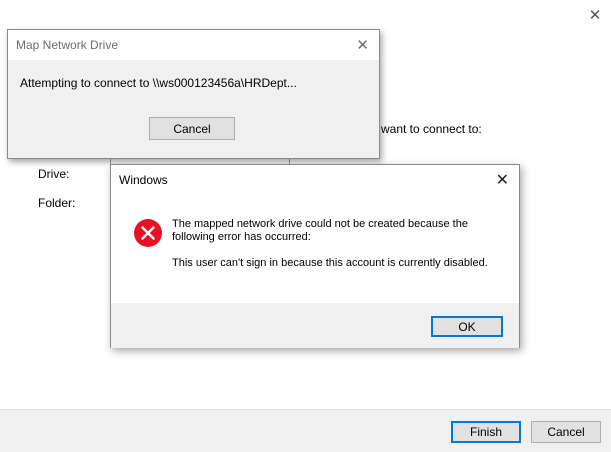 The width and height of the screenshot is (611, 452). What do you see at coordinates (305, 430) in the screenshot?
I see `wizard-footer: Finish Cancel` at bounding box center [305, 430].